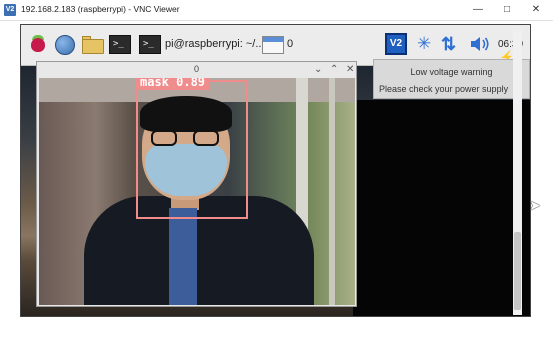  What do you see at coordinates (120, 44) in the screenshot?
I see `terminal-icon: >_` at bounding box center [120, 44].